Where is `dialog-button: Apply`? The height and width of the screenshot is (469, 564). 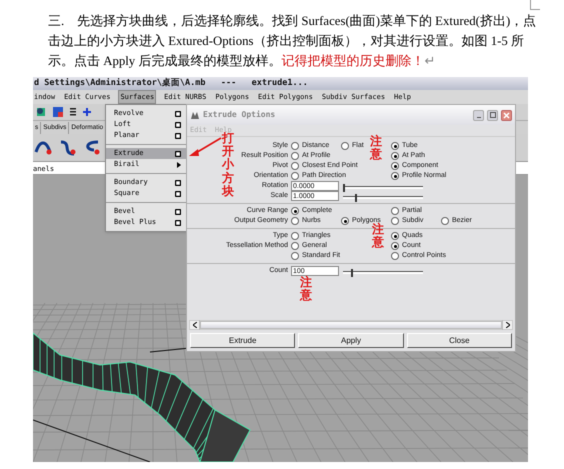
dialog-button: Apply is located at coordinates (351, 340).